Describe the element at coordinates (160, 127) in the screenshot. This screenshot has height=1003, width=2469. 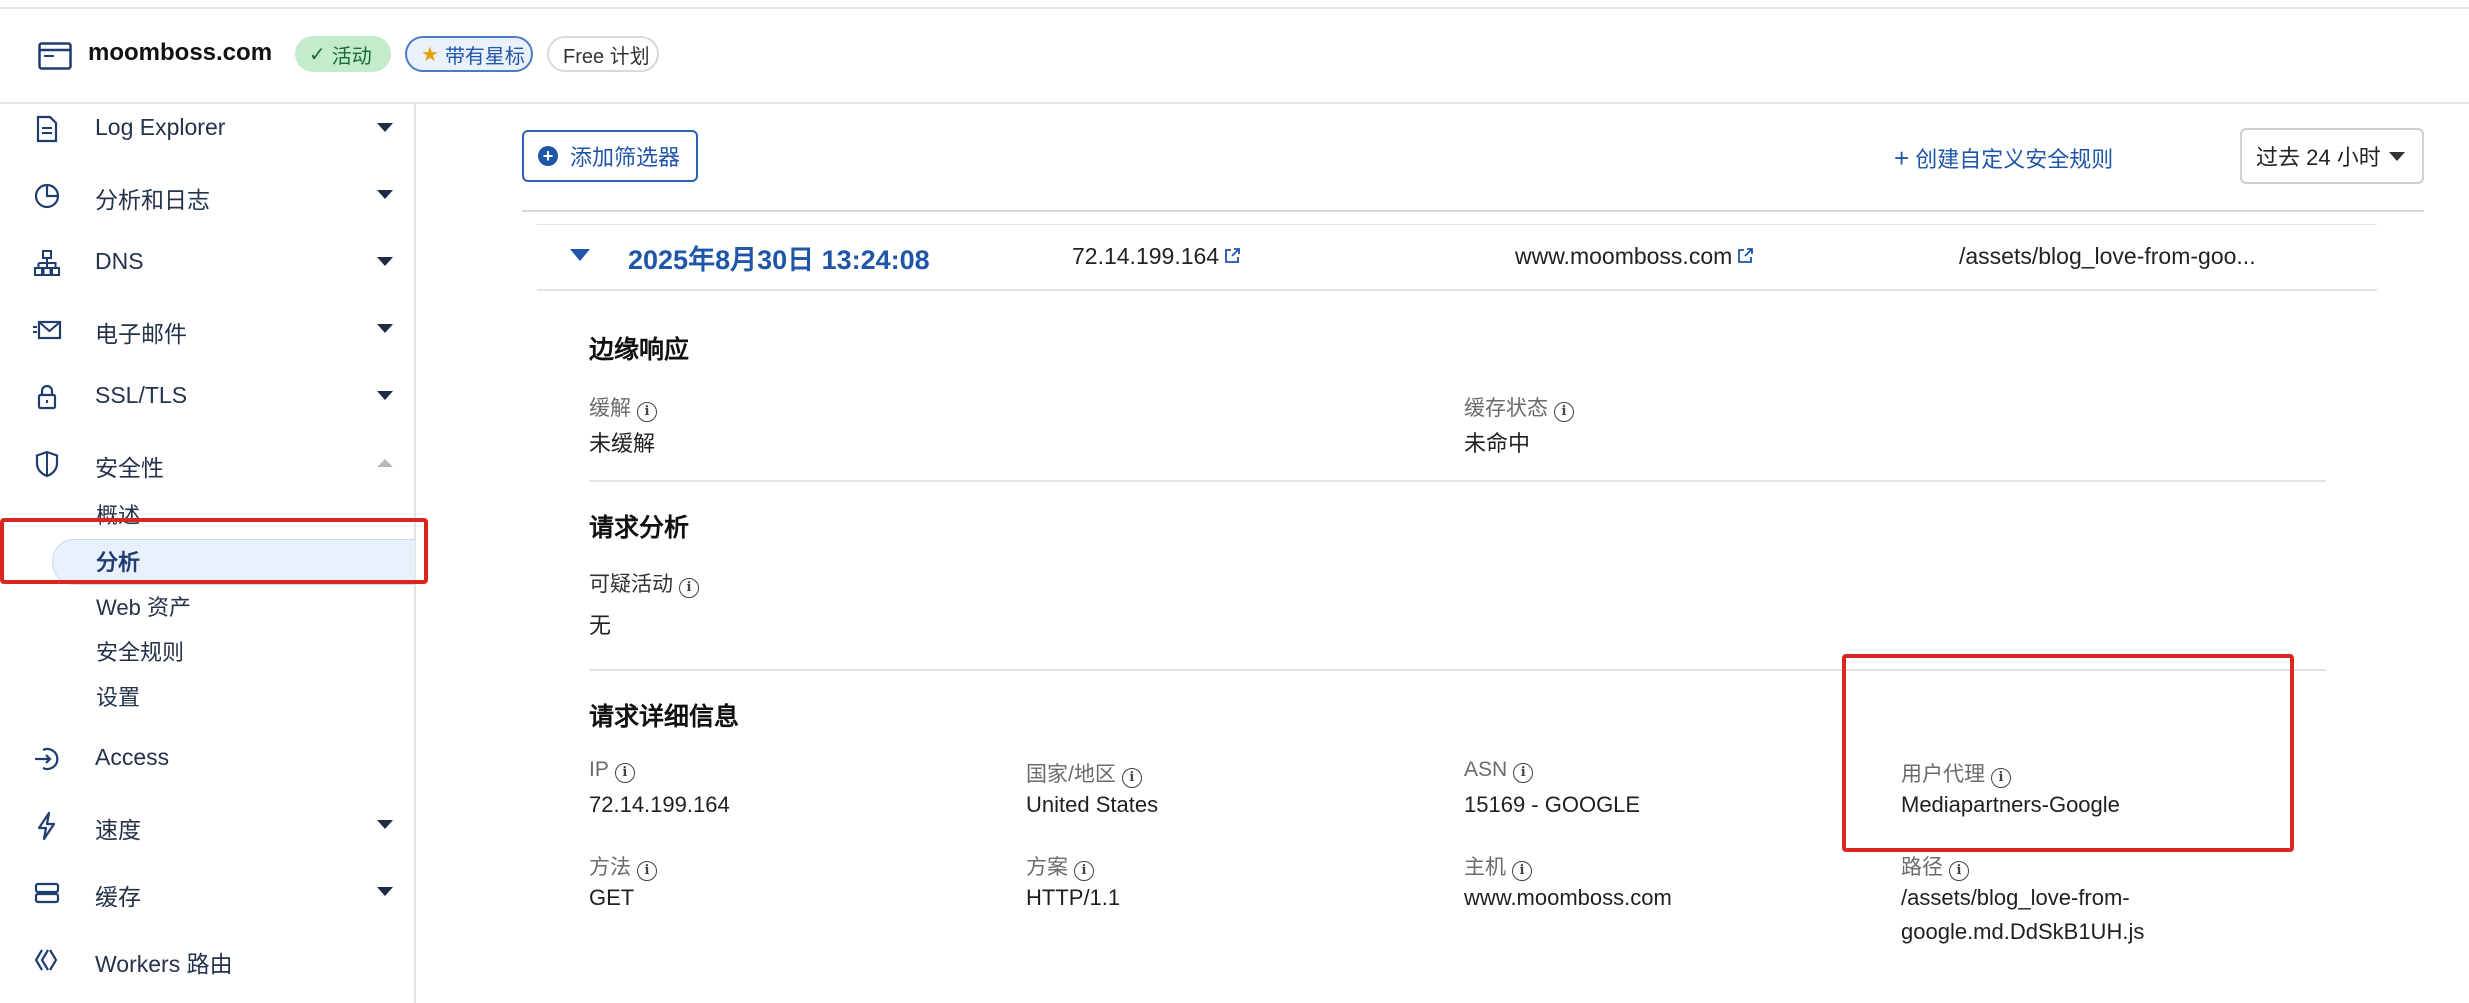
I see `sidebar-item-label: Log Explorer` at that location.